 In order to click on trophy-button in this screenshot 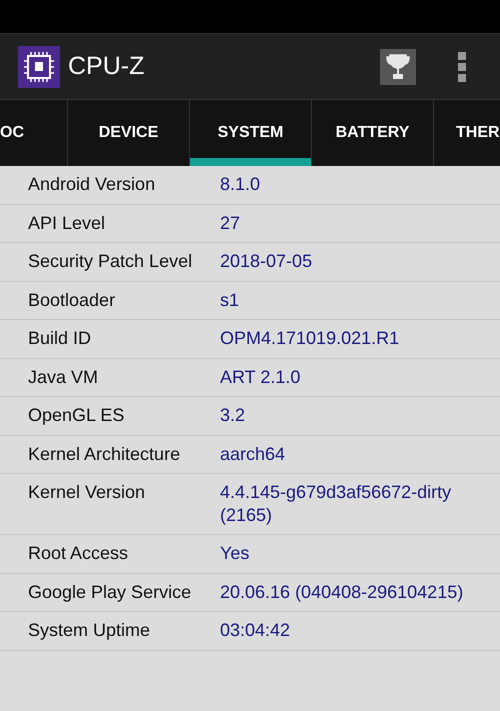, I will do `click(398, 66)`.